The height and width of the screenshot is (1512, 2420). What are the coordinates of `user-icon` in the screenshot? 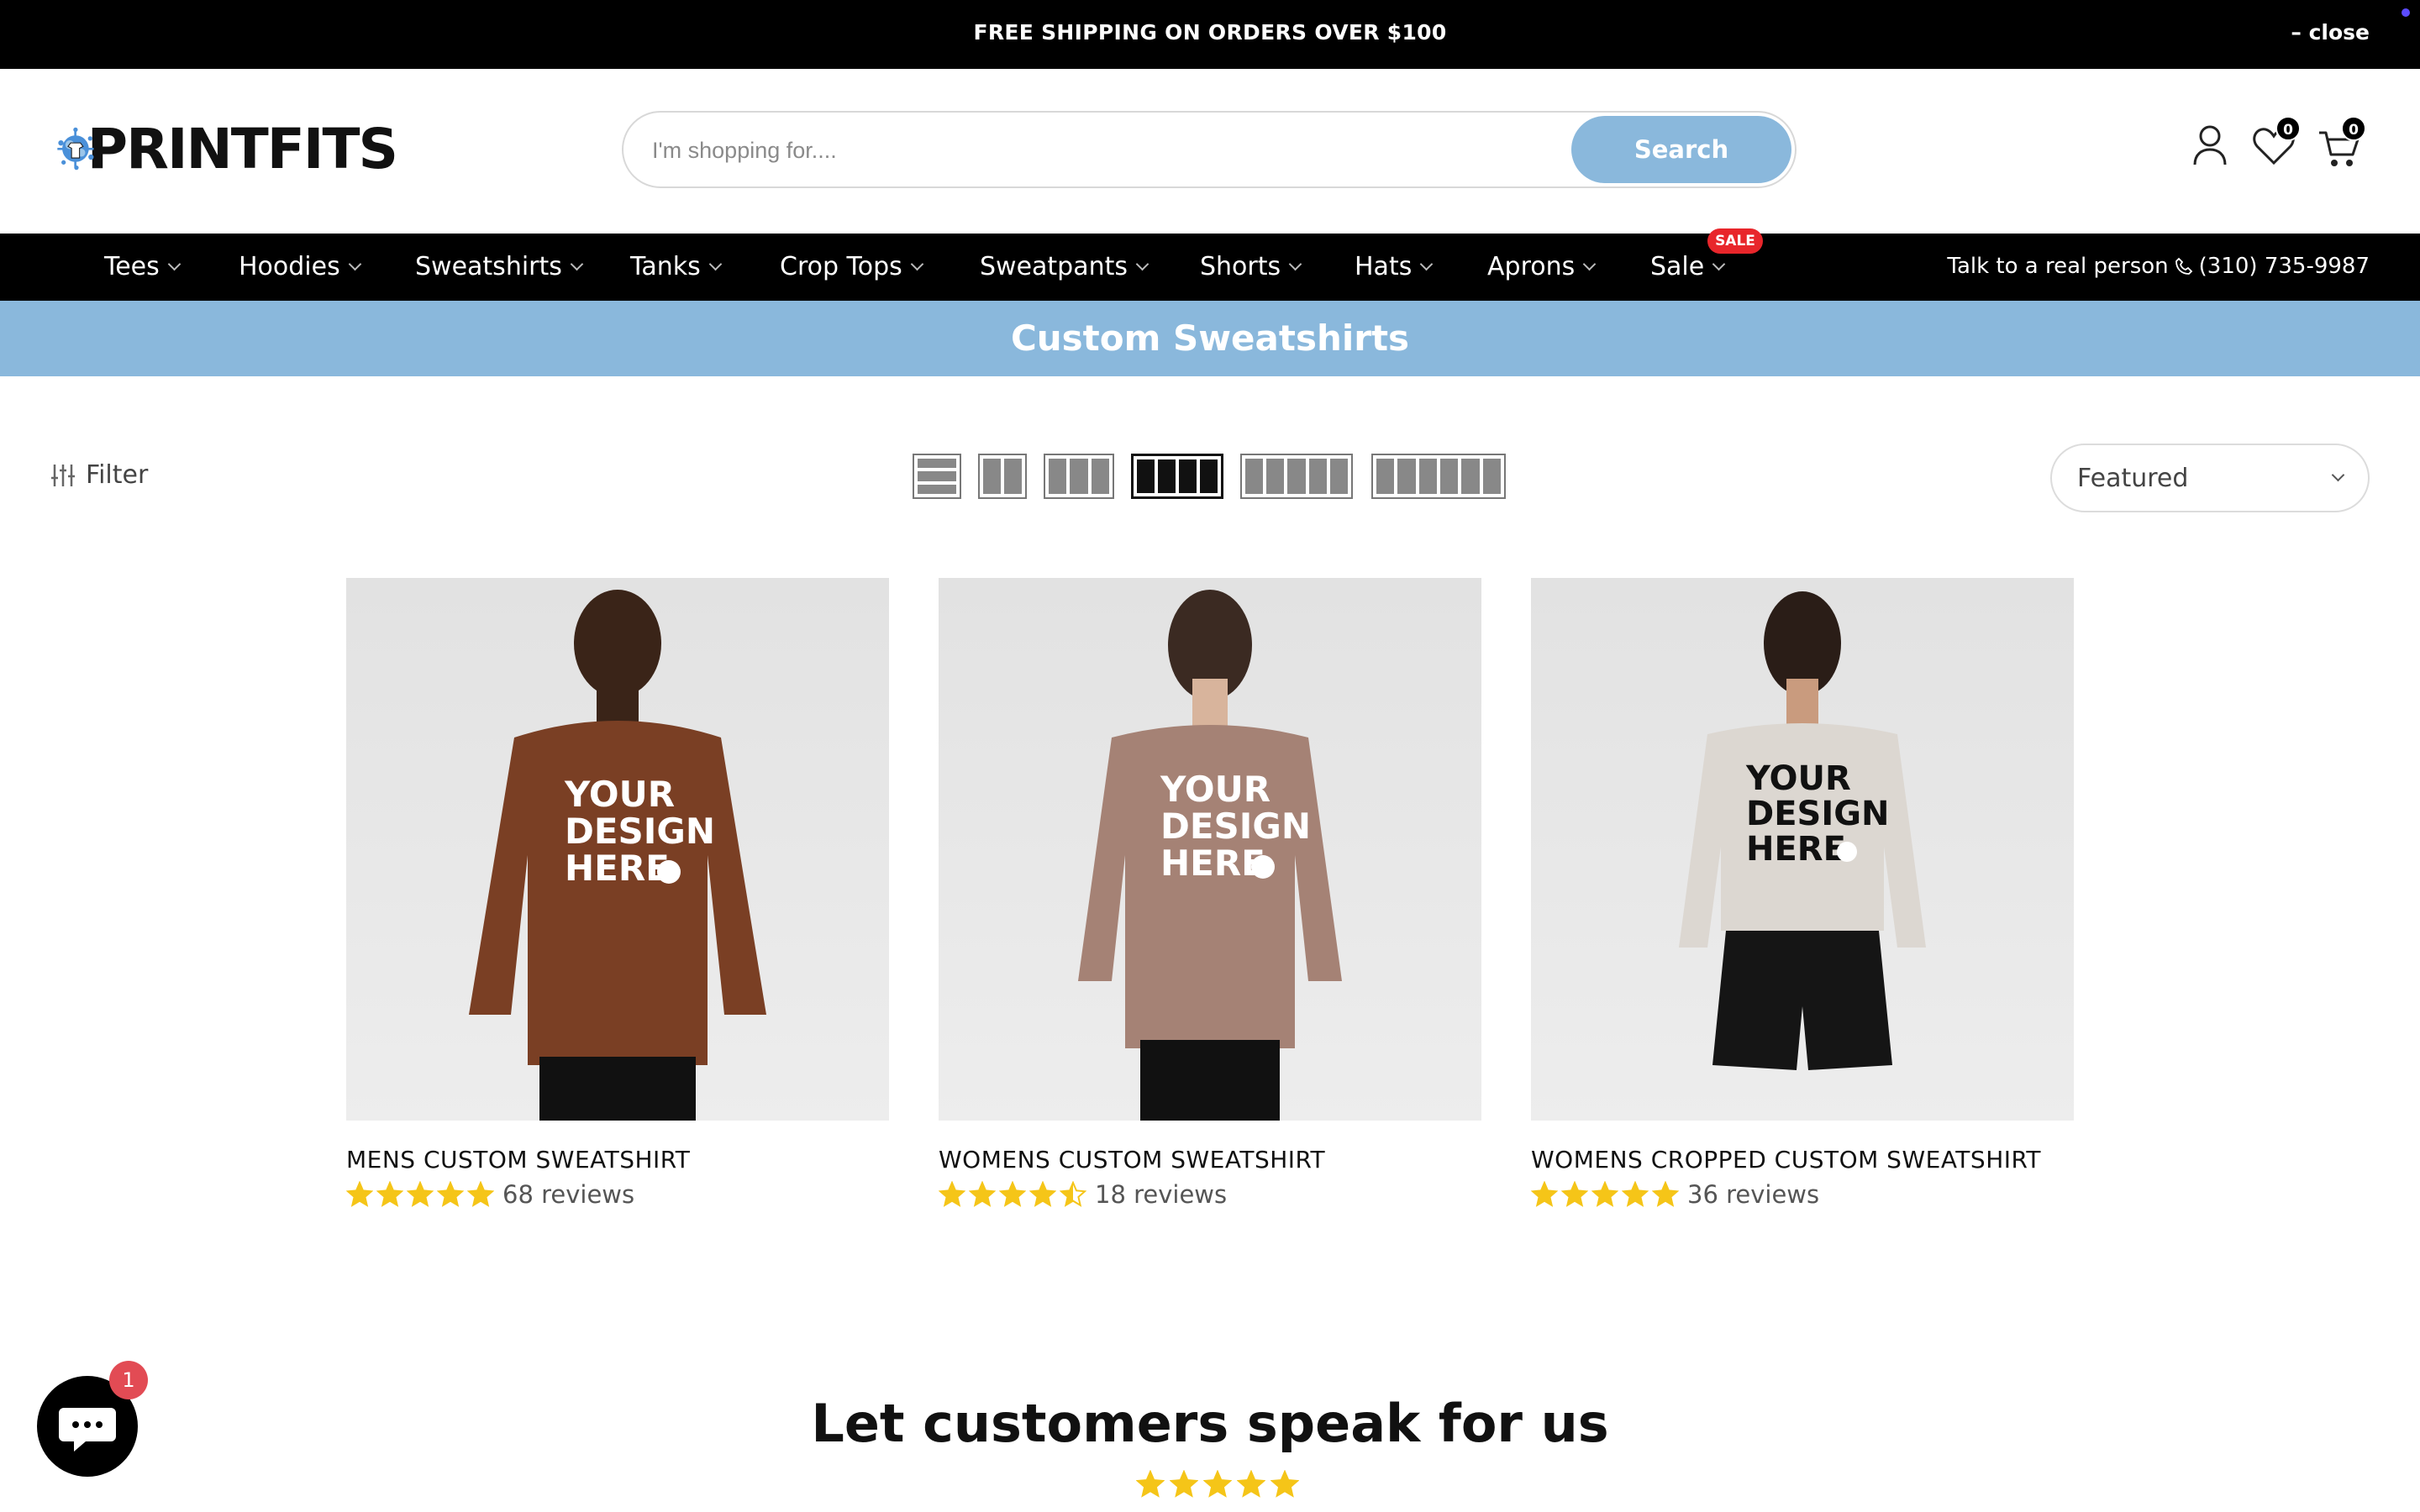 It's located at (2210, 145).